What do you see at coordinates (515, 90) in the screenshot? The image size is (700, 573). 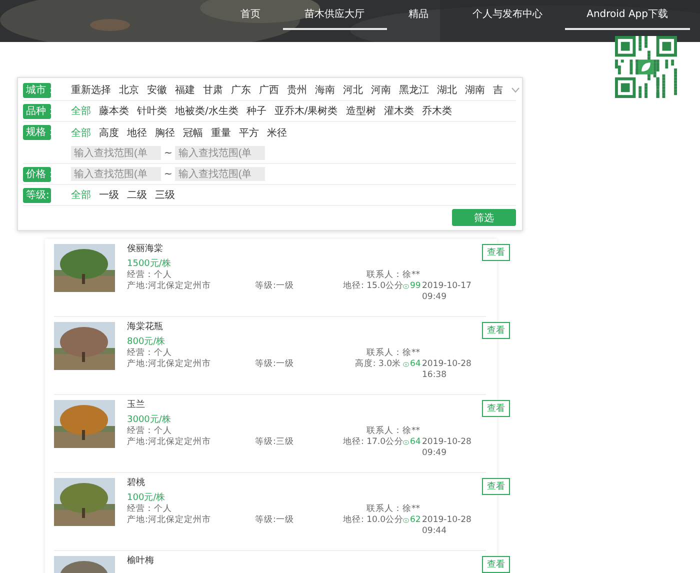 I see `chevron-down-icon` at bounding box center [515, 90].